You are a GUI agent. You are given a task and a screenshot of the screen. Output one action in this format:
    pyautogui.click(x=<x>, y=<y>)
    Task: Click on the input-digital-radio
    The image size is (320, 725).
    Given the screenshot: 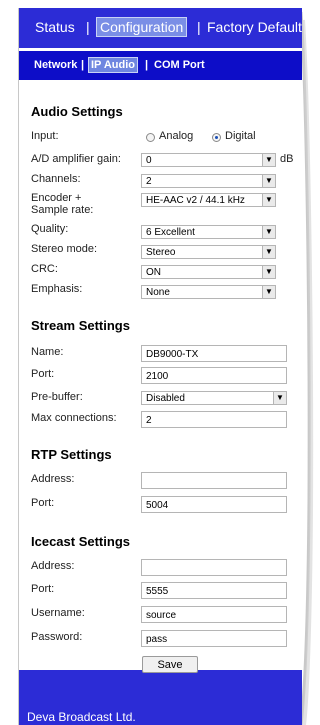 What is the action you would take?
    pyautogui.click(x=216, y=137)
    